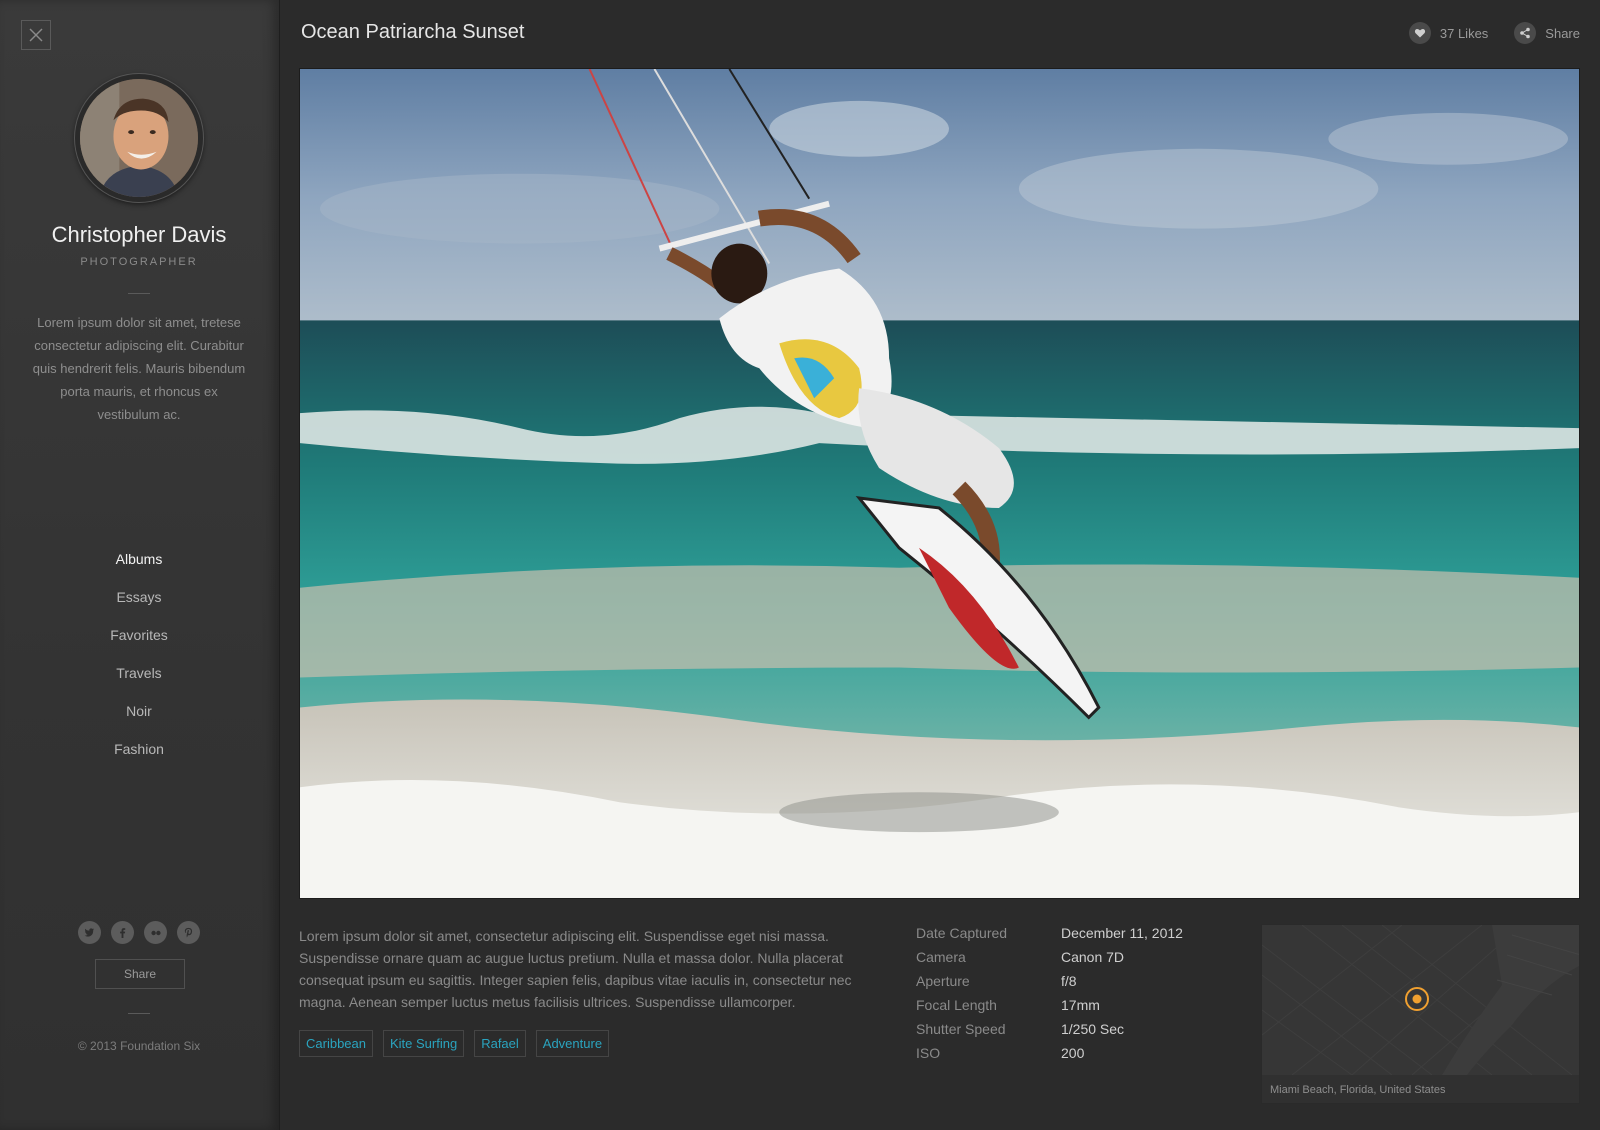 The height and width of the screenshot is (1130, 1600). Describe the element at coordinates (139, 722) in the screenshot. I see `nav-item-noir: Noir` at that location.